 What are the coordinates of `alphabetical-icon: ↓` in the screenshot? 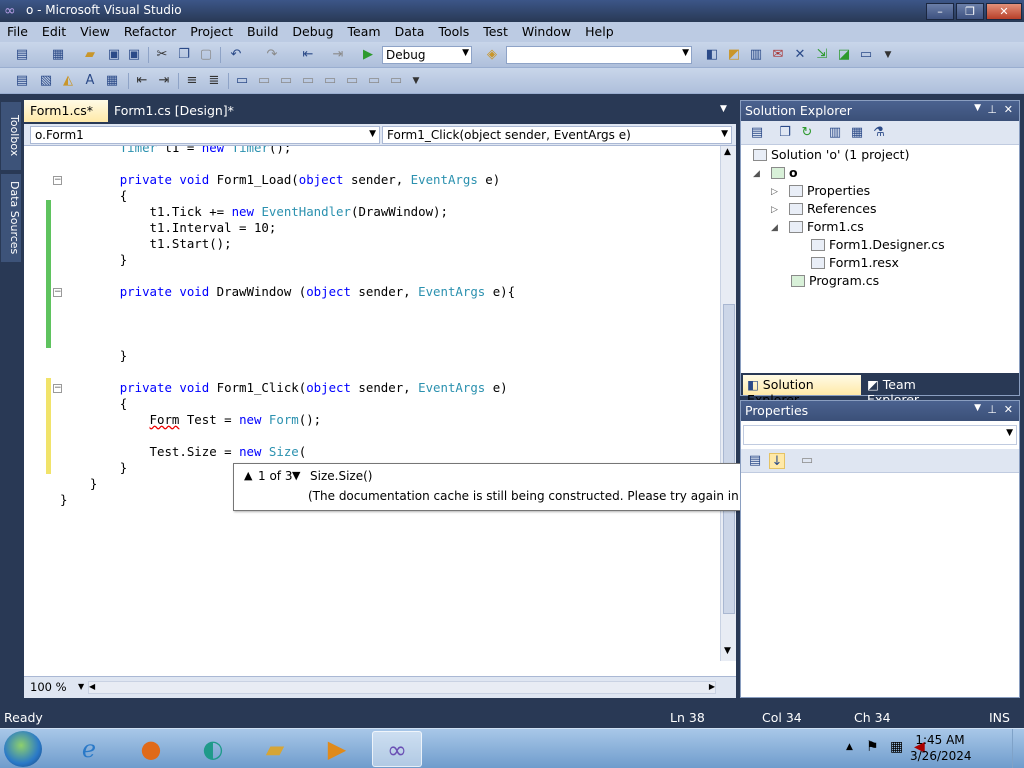 It's located at (777, 461).